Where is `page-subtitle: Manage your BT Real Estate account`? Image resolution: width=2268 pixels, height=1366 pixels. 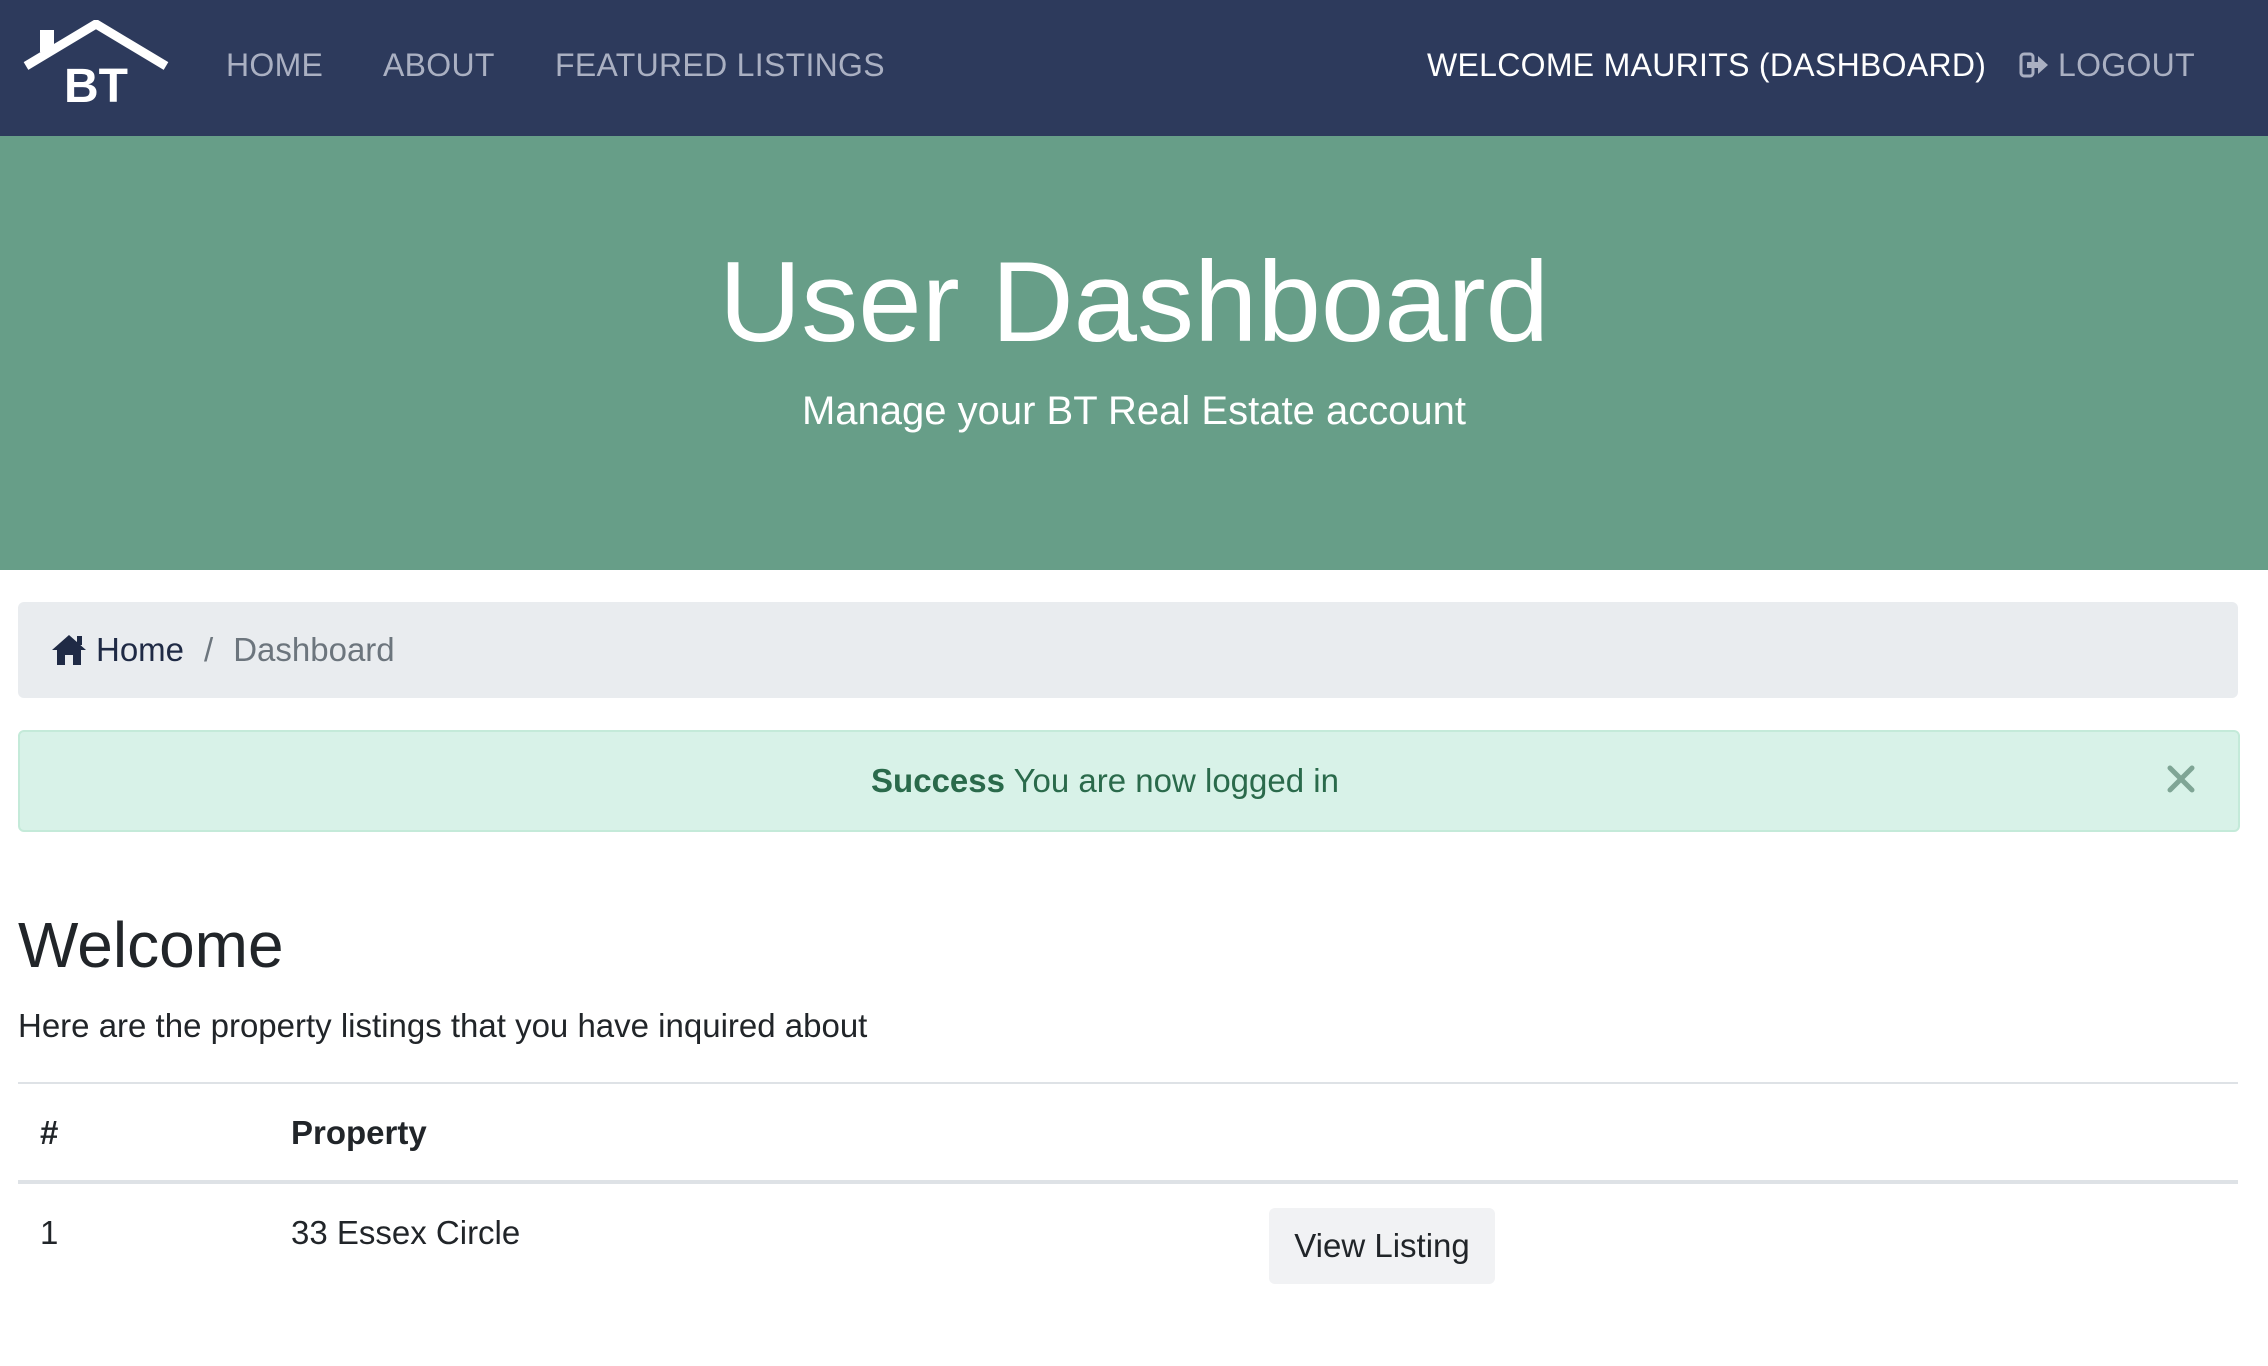
page-subtitle: Manage your BT Real Estate account is located at coordinates (1134, 411).